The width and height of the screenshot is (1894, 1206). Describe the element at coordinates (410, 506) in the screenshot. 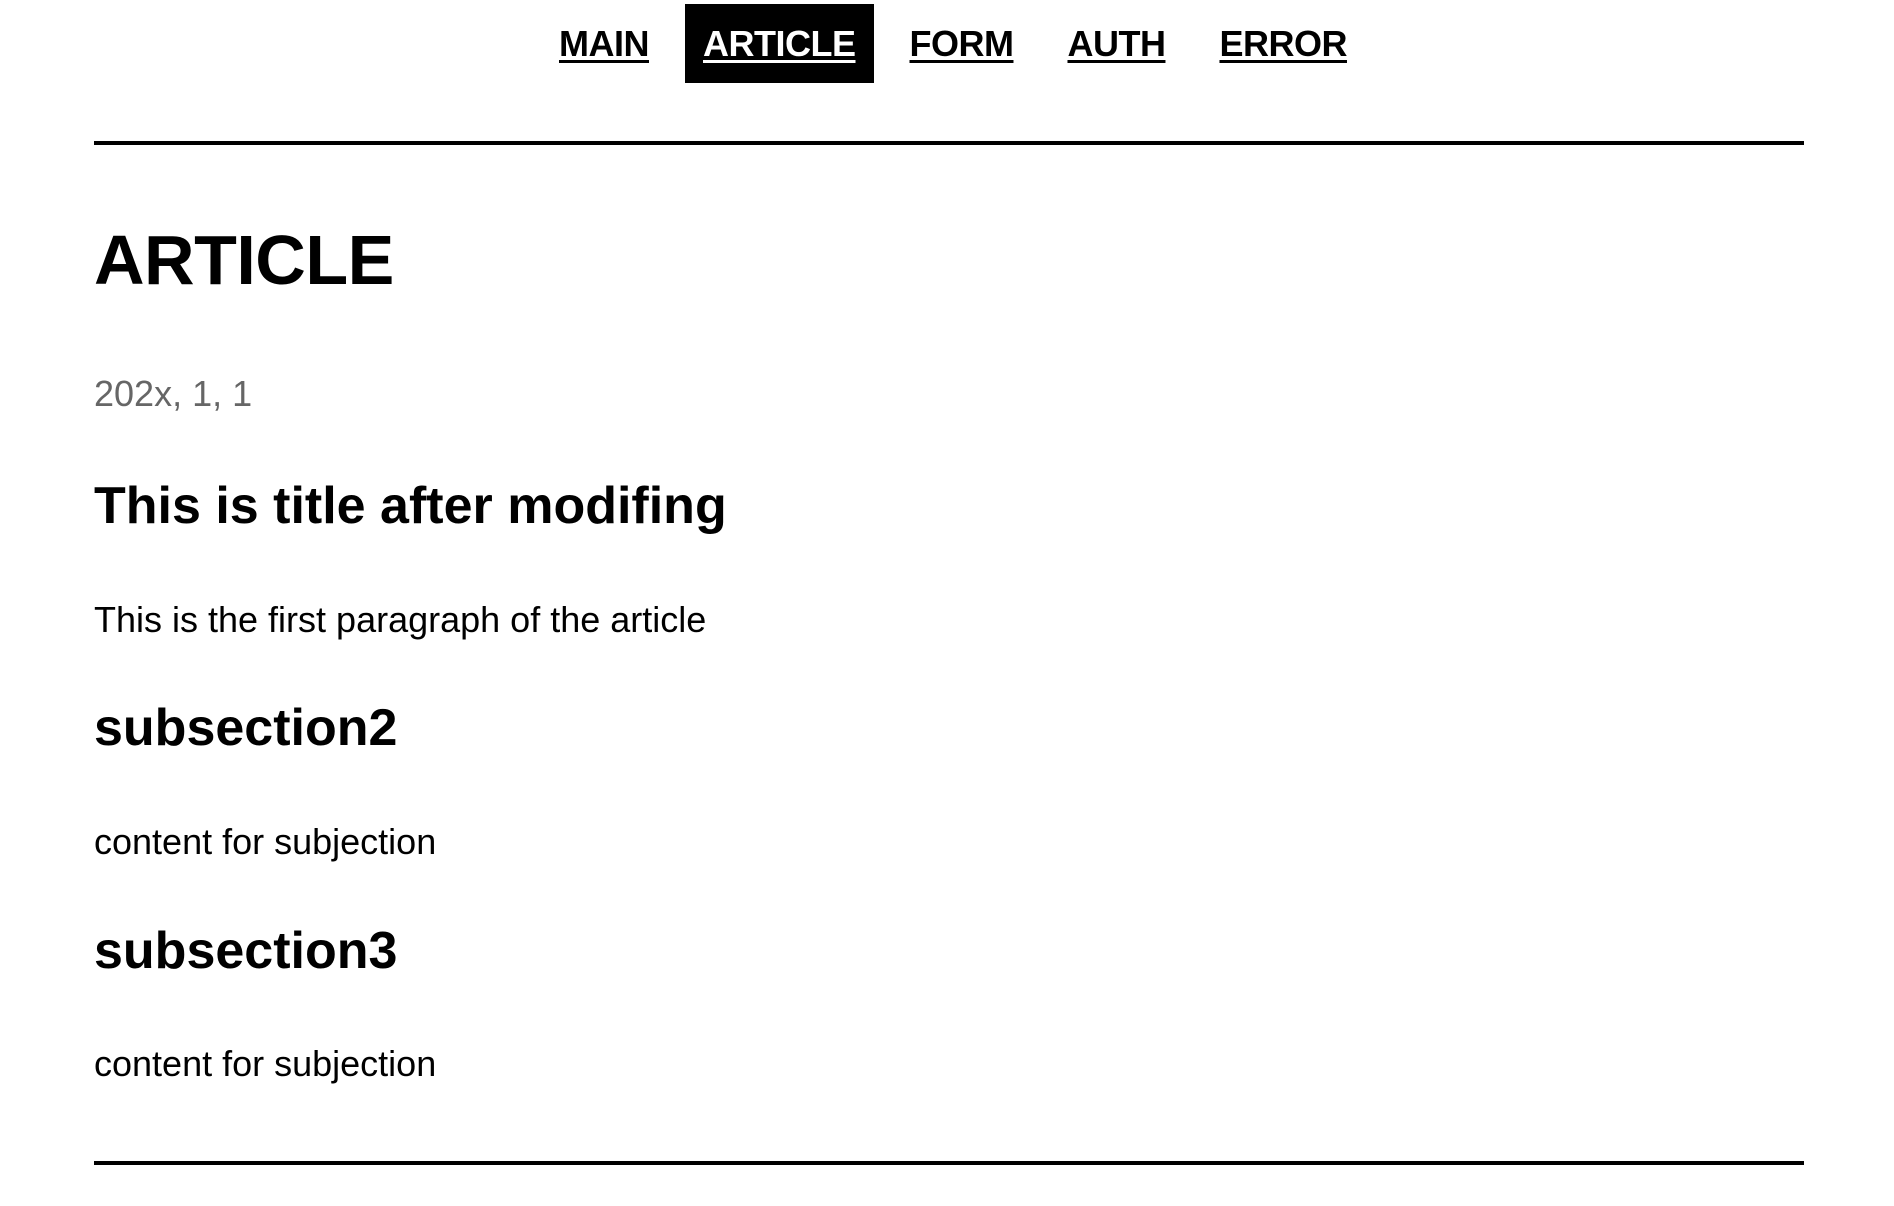

I see `article-title: This is title after modifing` at that location.